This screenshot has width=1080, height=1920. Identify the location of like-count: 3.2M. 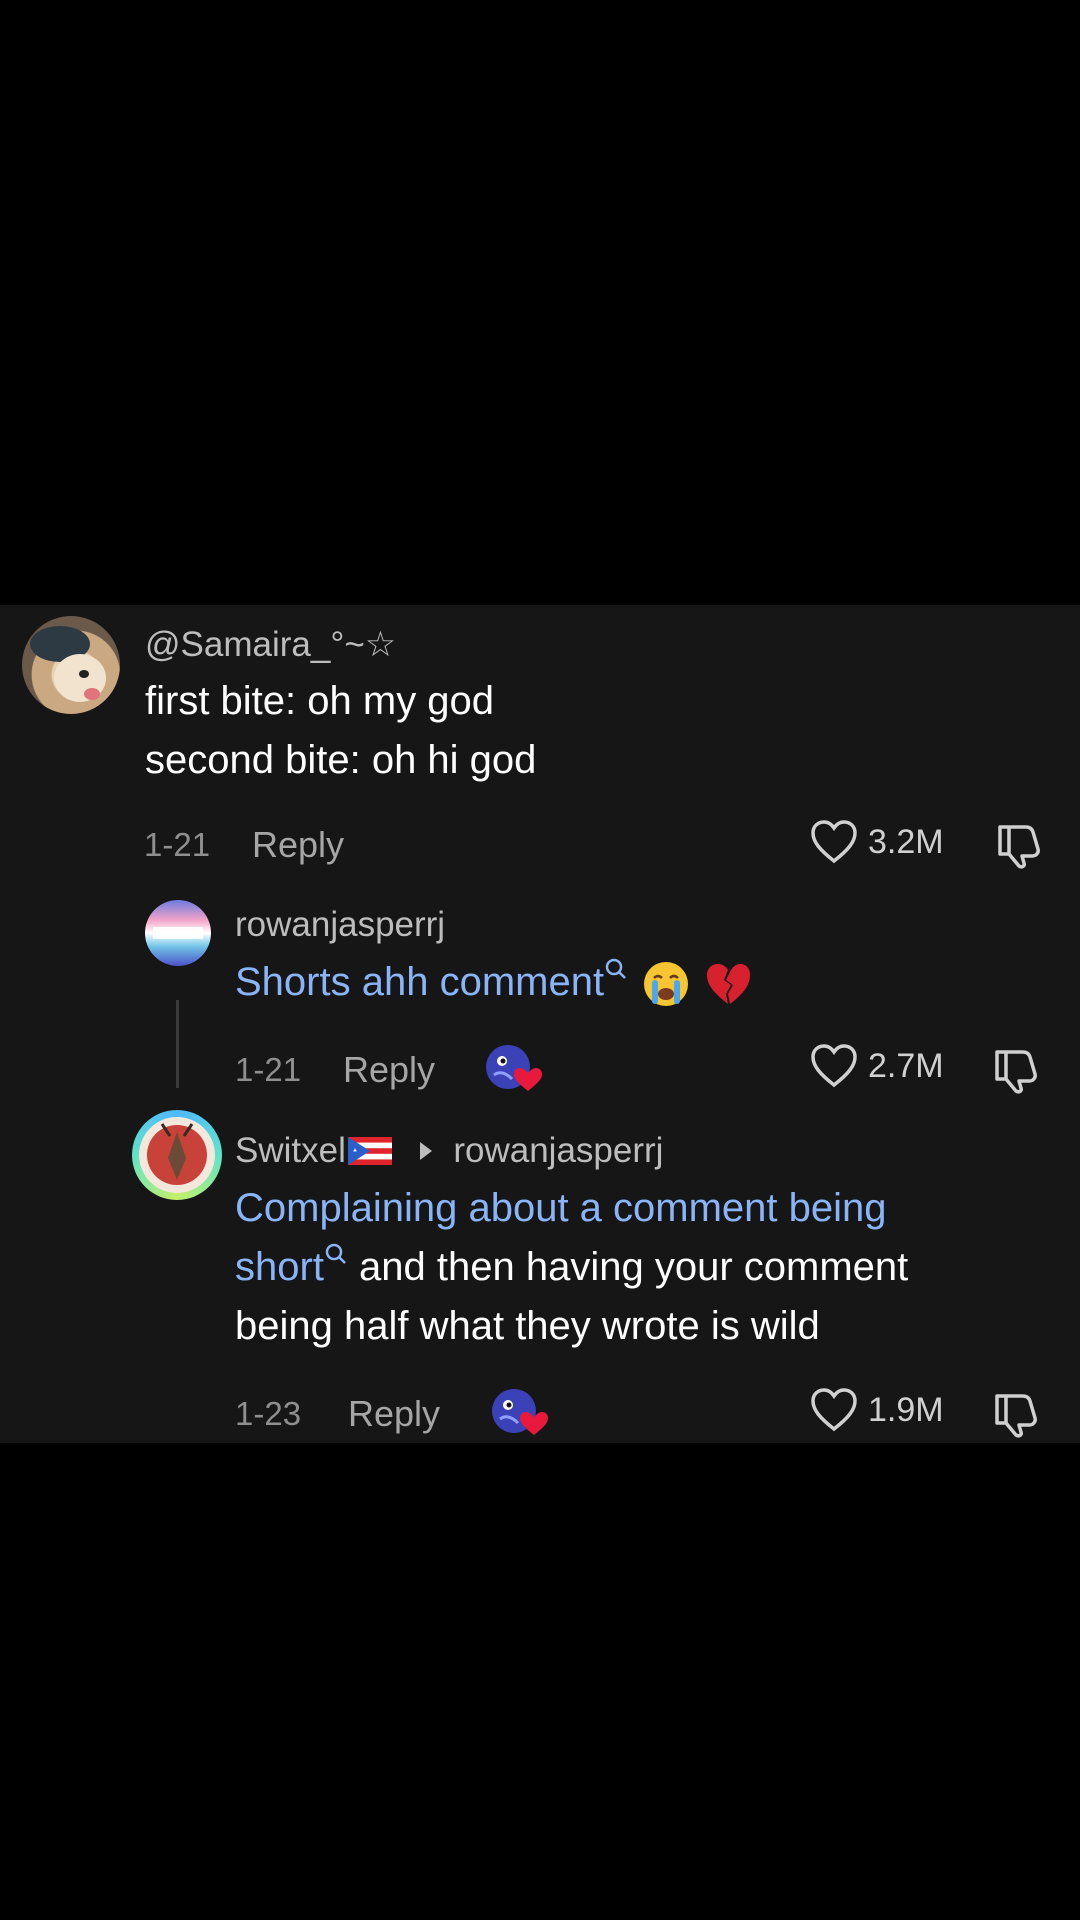
(906, 841).